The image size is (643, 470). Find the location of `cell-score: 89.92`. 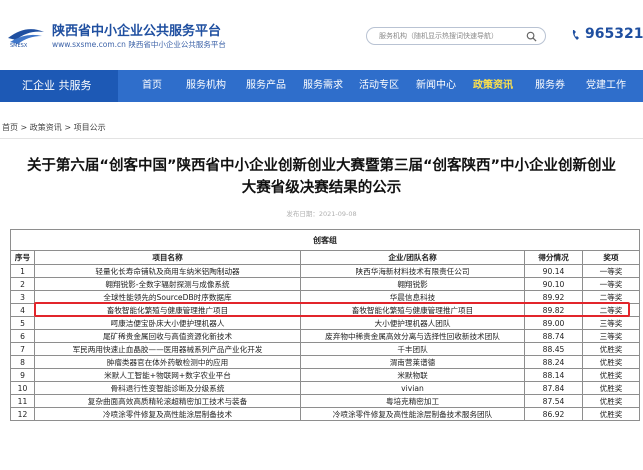

cell-score: 89.92 is located at coordinates (553, 297).